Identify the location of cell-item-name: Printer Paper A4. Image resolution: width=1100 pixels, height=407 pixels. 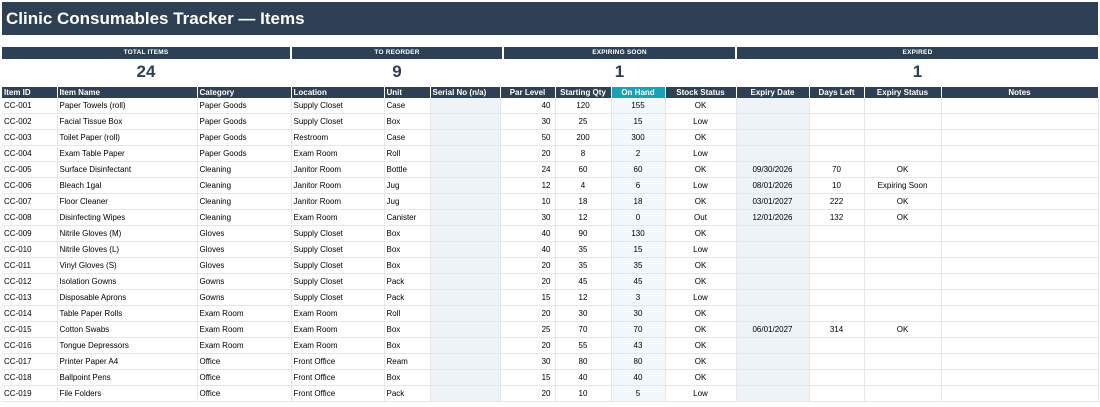
(127, 361).